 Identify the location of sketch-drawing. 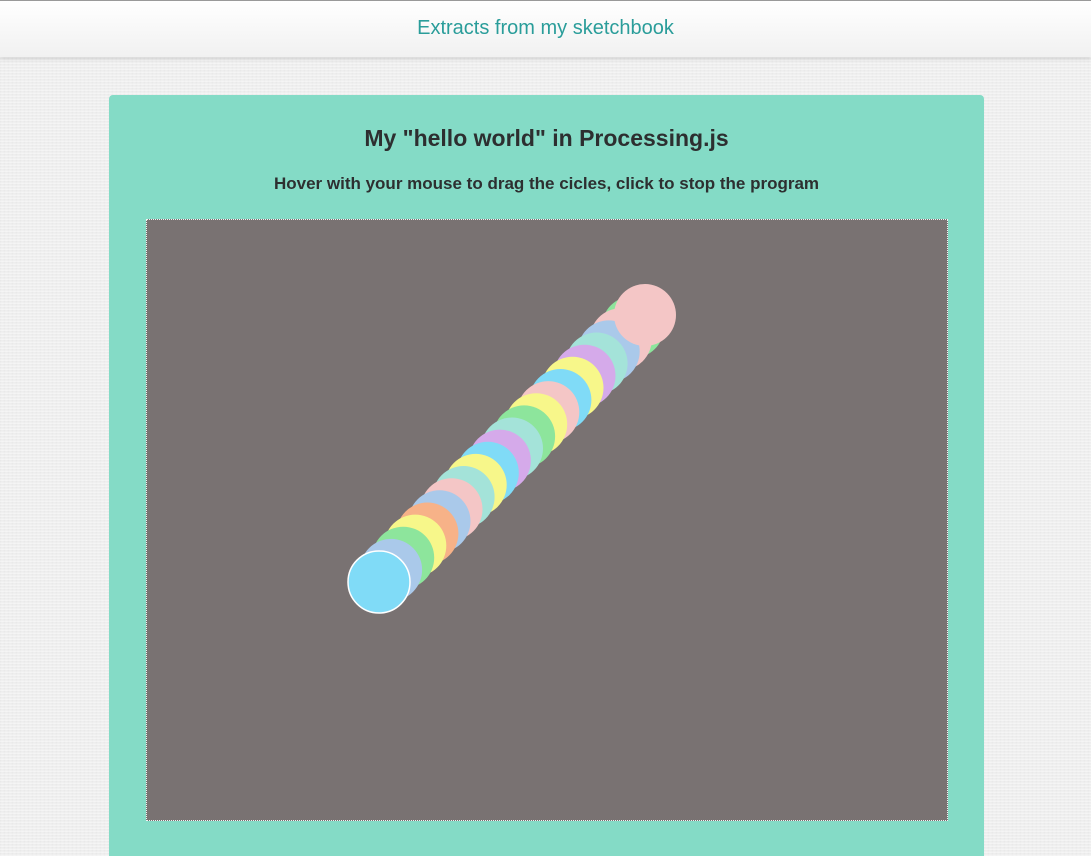
(511, 449).